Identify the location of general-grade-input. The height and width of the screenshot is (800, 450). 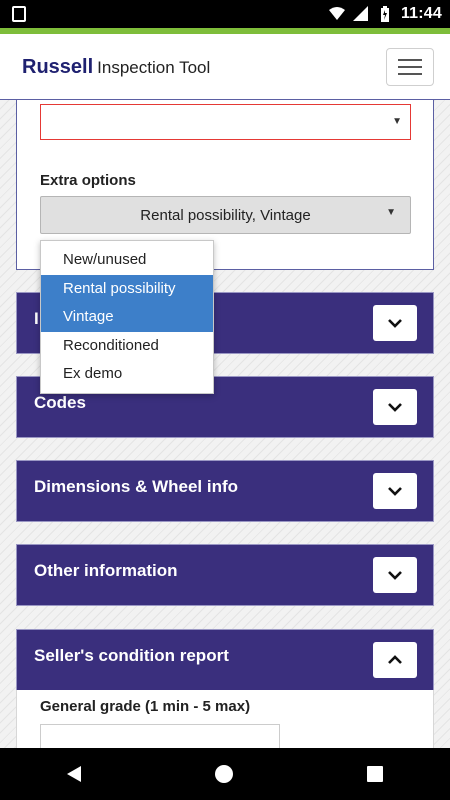
(160, 736).